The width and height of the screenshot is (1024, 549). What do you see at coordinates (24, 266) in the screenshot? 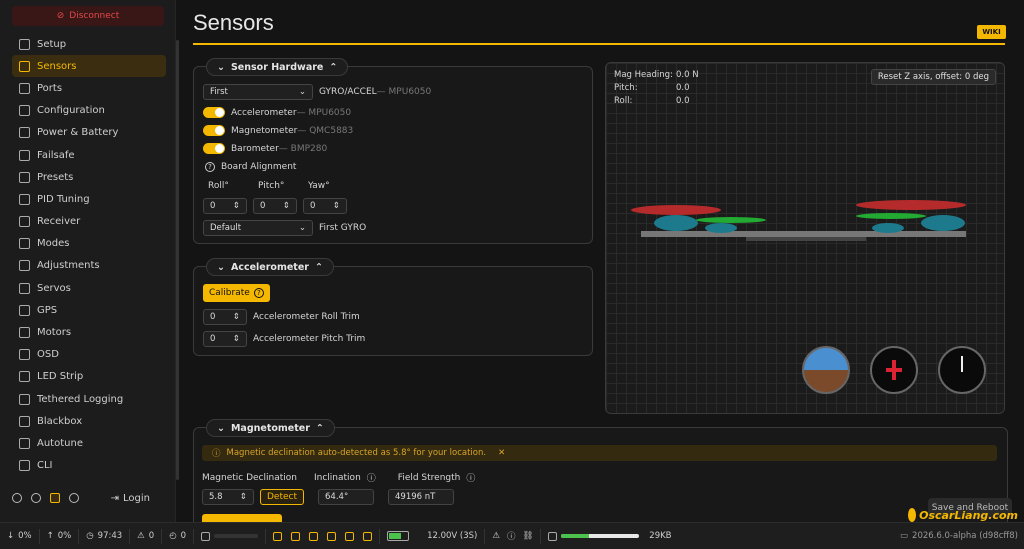
I see `adjust-icon` at bounding box center [24, 266].